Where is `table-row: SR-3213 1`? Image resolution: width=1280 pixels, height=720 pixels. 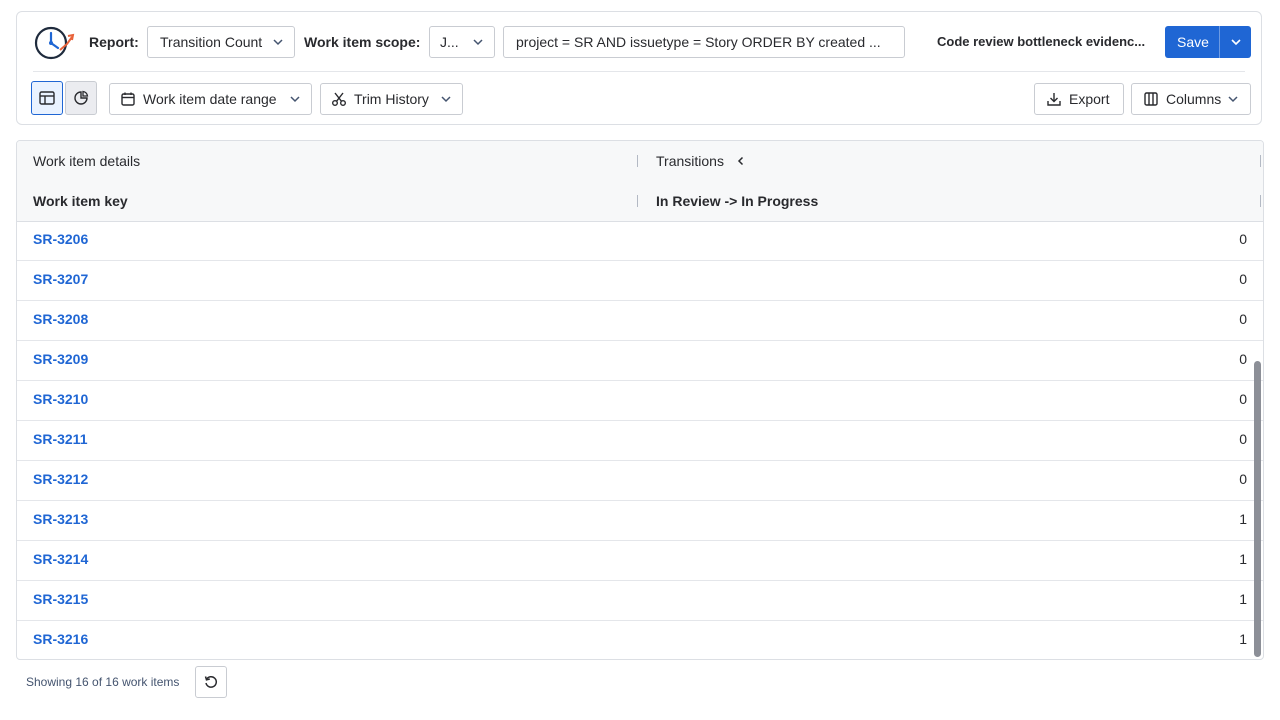 table-row: SR-3213 1 is located at coordinates (640, 521).